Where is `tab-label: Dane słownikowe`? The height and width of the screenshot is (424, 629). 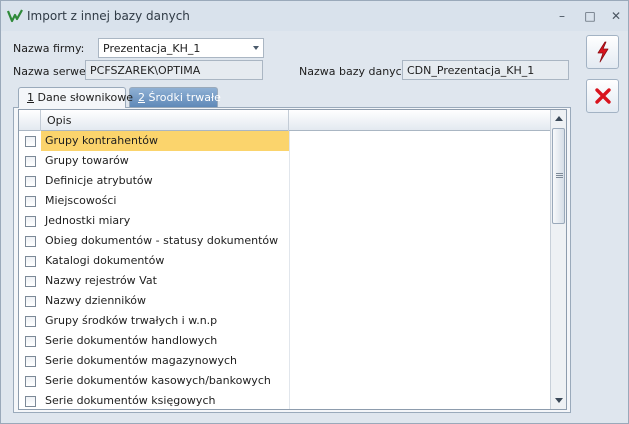
tab-label: Dane słownikowe is located at coordinates (84, 97).